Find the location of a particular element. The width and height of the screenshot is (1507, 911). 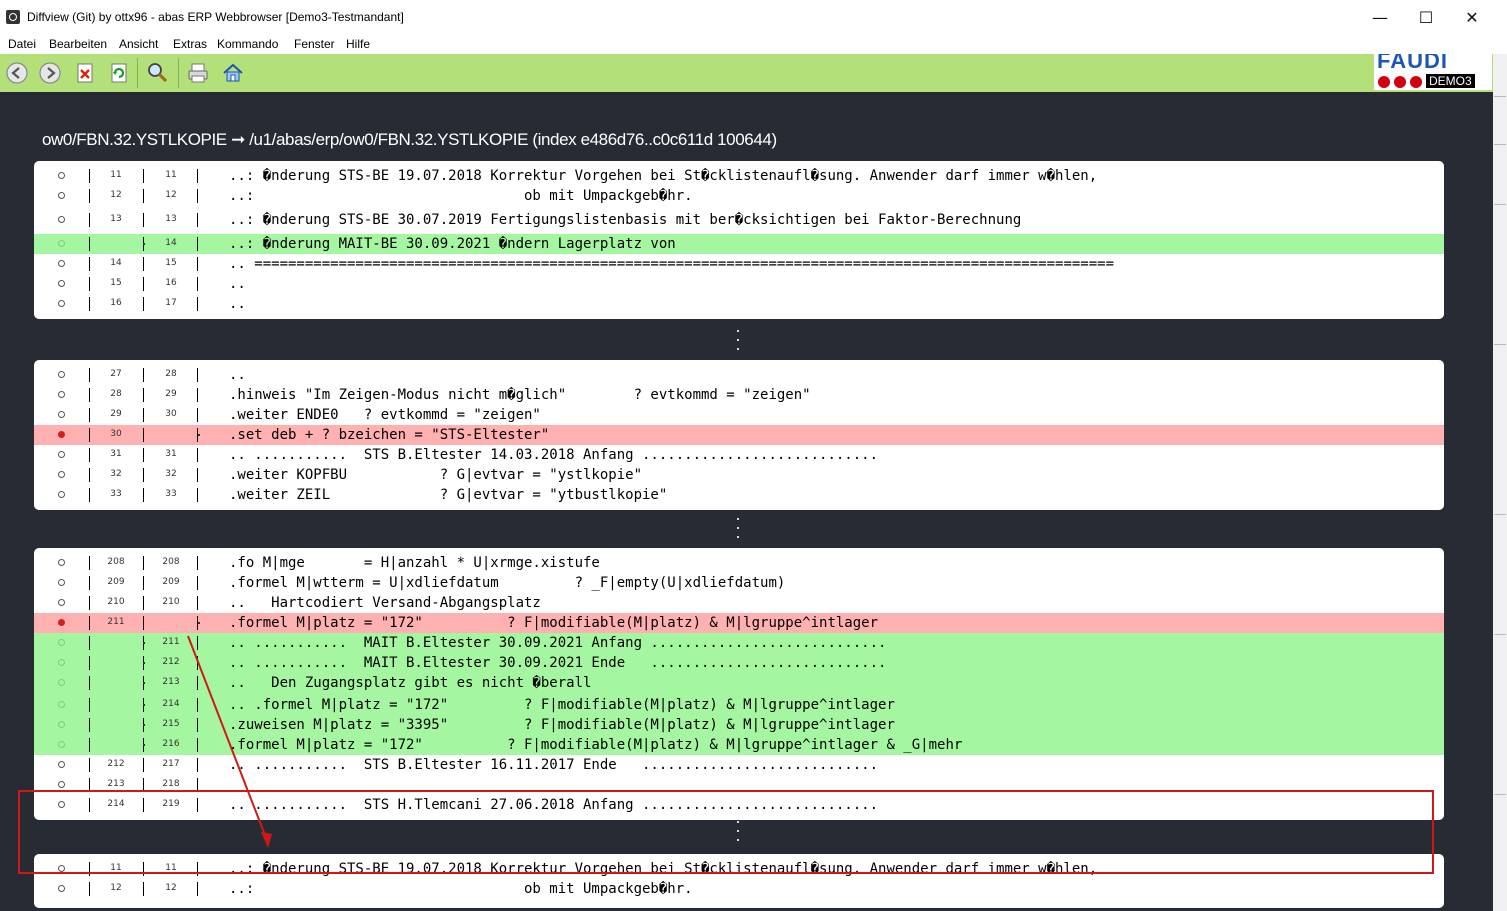

menu-kommando: Kommando is located at coordinates (247, 44).